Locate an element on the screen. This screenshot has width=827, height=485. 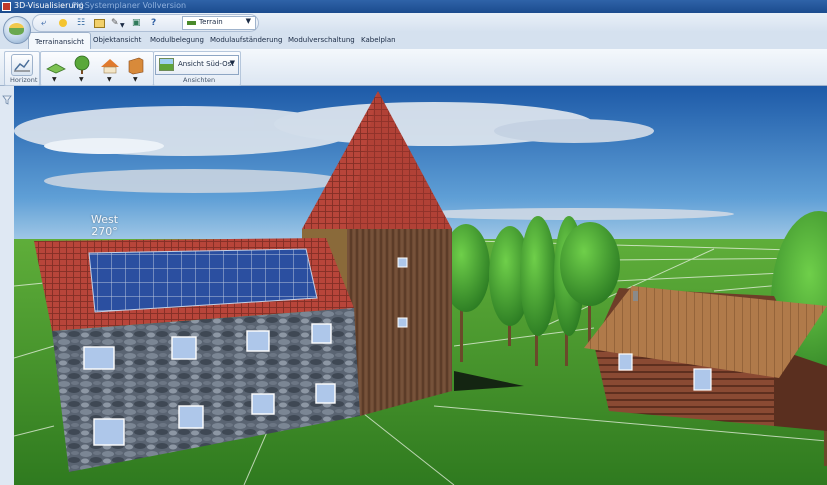
view-select: Ansicht Süd-Ost ▼ is located at coordinates (197, 65).